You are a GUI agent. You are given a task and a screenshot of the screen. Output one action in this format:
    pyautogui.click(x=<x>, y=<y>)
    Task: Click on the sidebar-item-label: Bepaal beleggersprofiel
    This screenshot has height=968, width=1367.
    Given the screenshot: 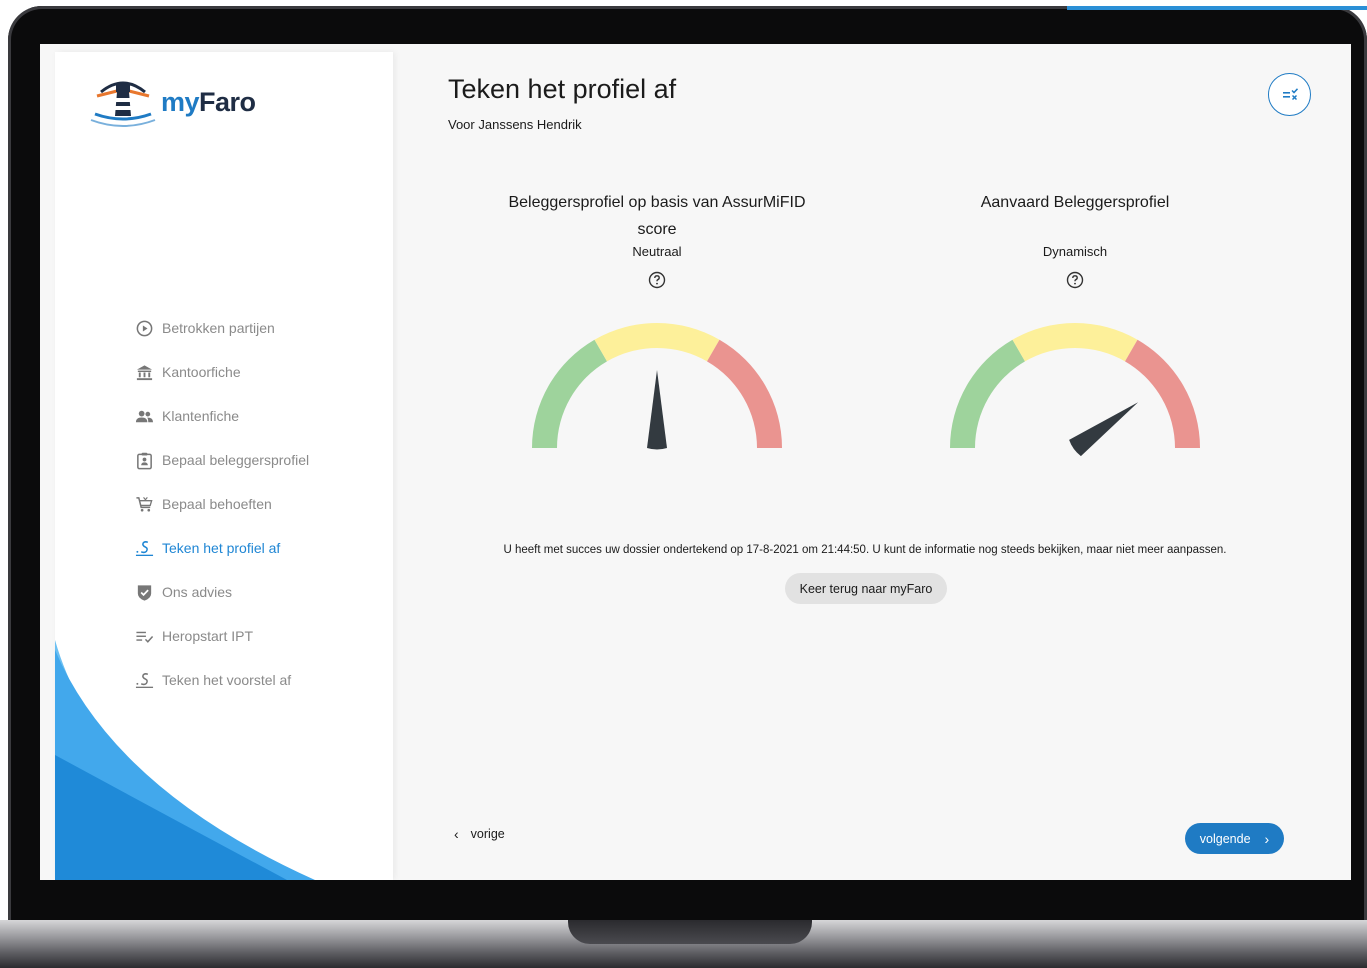 What is the action you would take?
    pyautogui.click(x=236, y=460)
    